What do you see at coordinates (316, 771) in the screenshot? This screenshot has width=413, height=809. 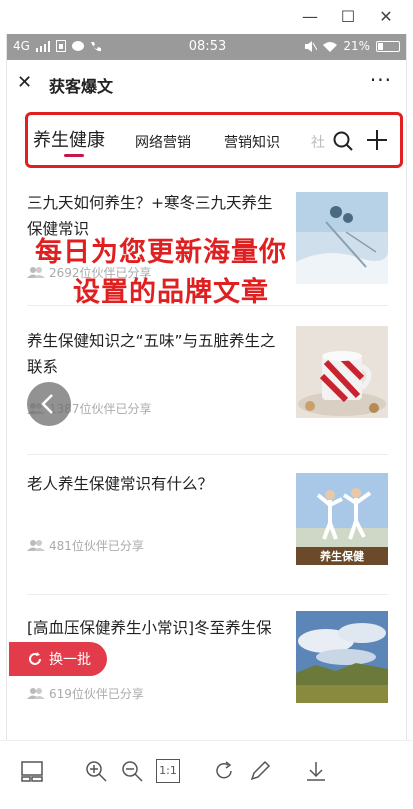 I see `download-icon` at bounding box center [316, 771].